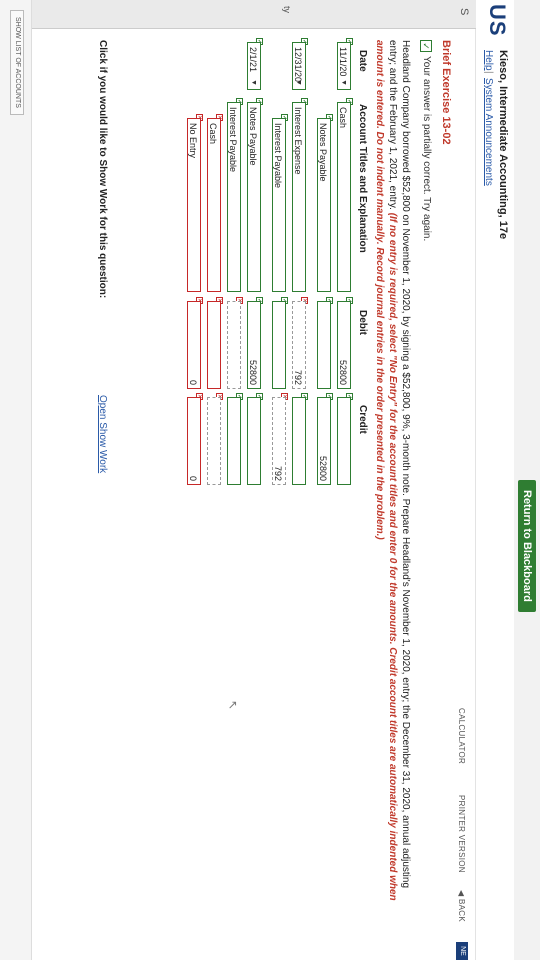 The image size is (540, 960). I want to click on debit-field: 0, so click(194, 345).